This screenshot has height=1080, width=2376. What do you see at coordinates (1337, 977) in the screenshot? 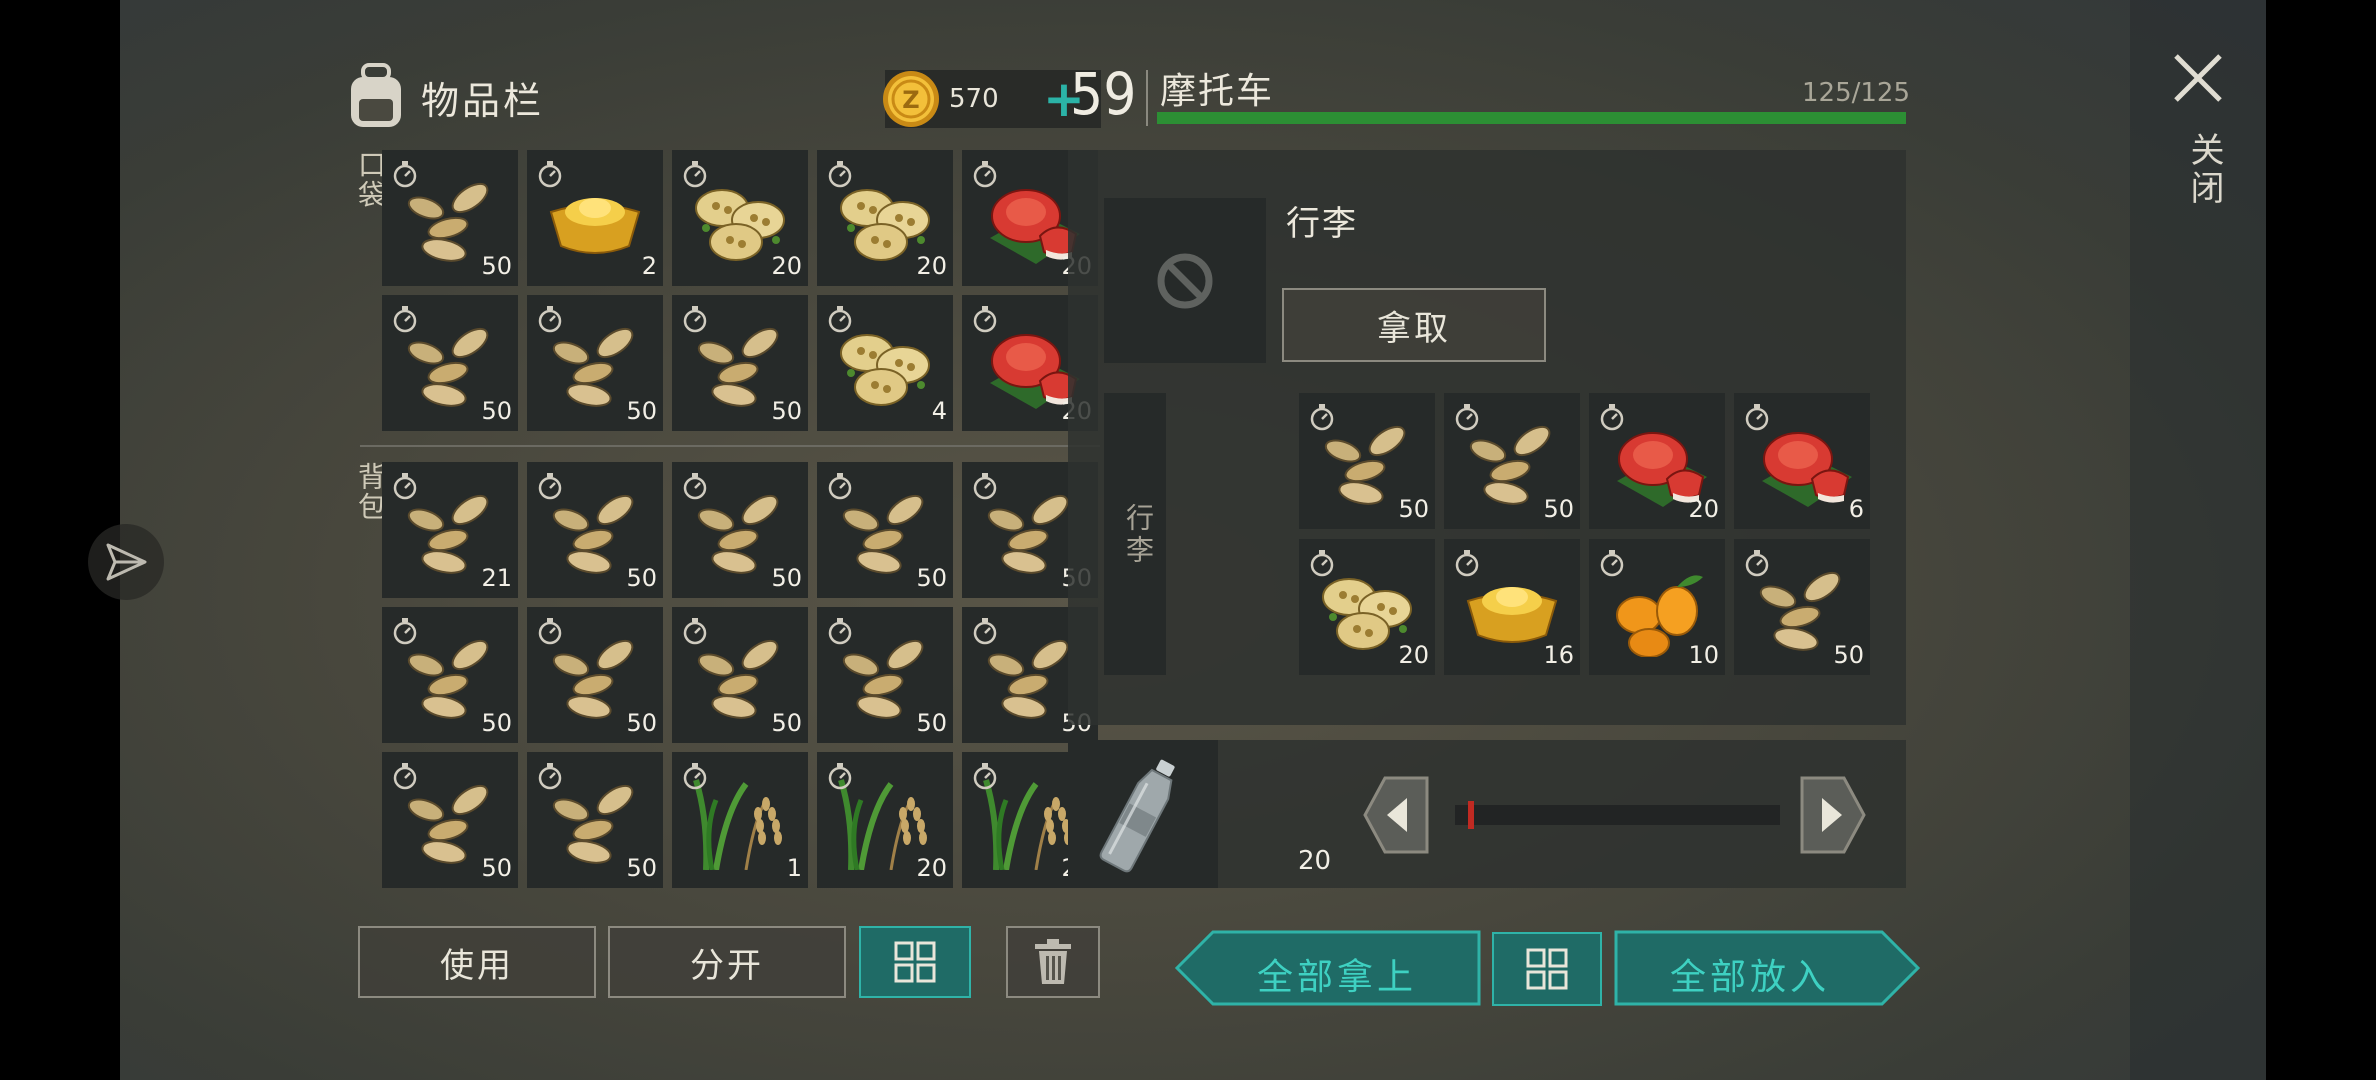
I see `take-all-label: 全部拿上` at bounding box center [1337, 977].